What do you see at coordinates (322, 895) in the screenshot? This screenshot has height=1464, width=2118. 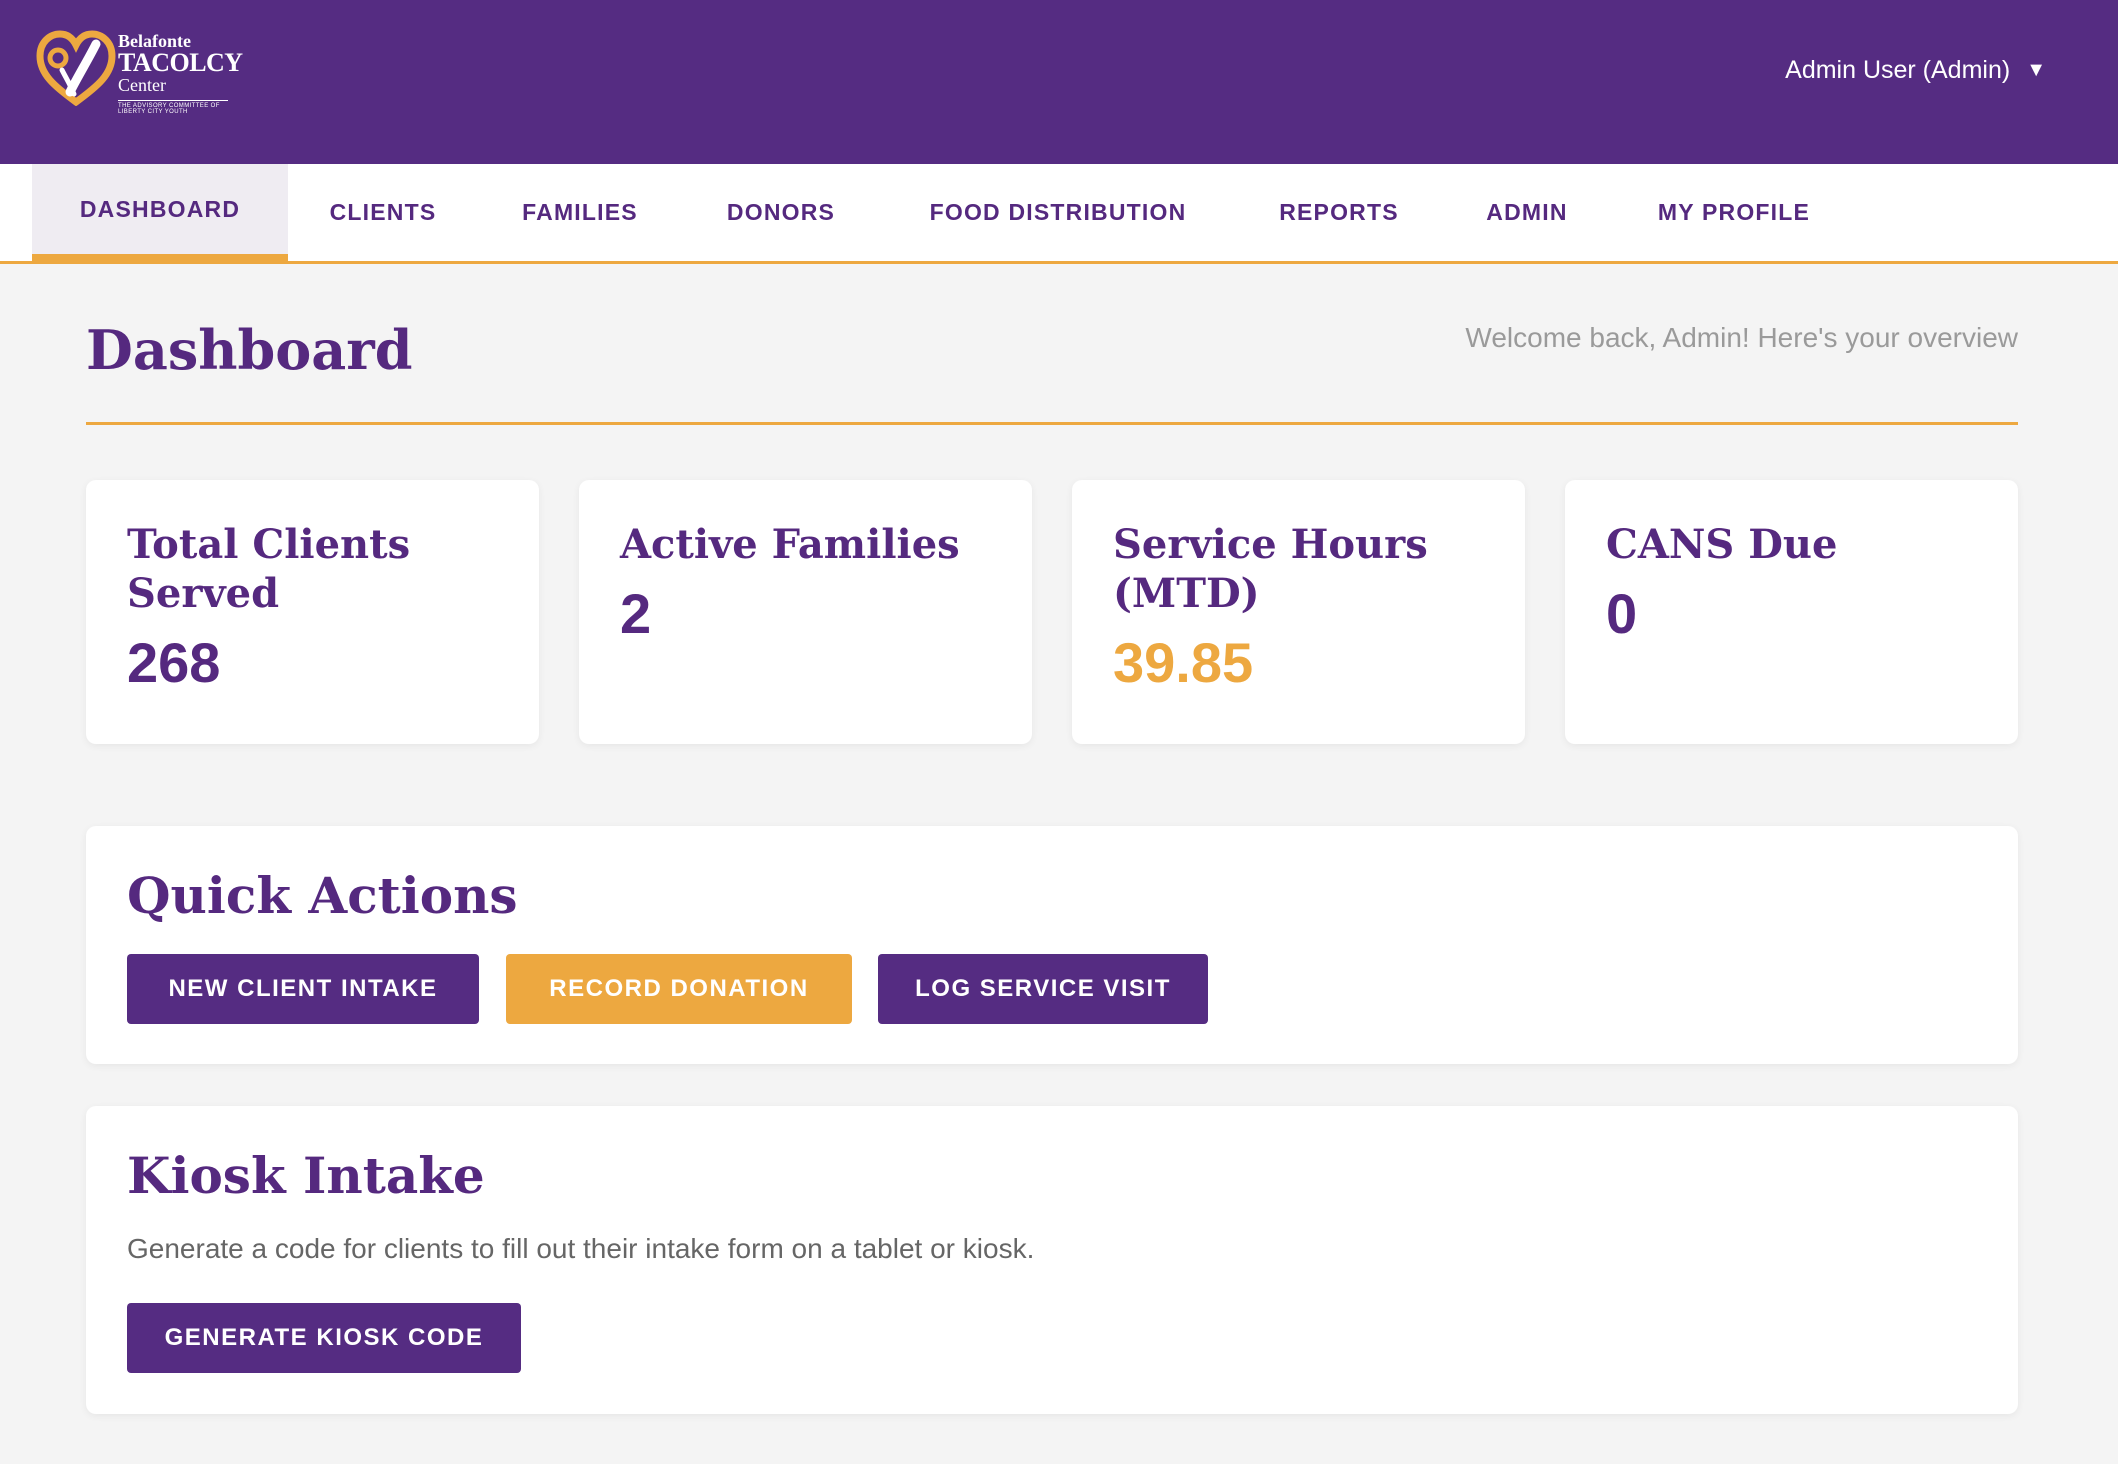 I see `section-title: Quick Actions` at bounding box center [322, 895].